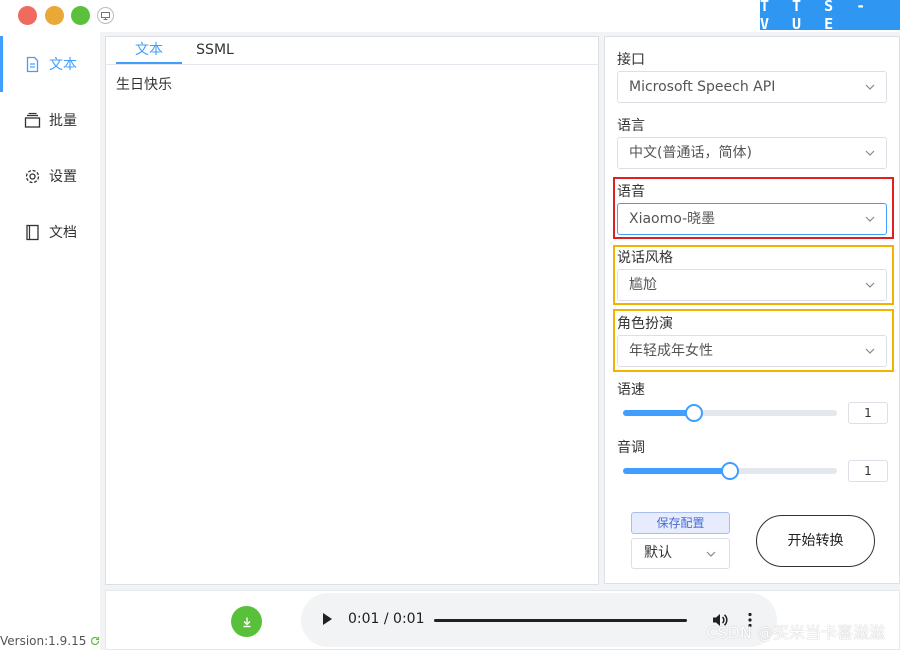  What do you see at coordinates (352, 51) in the screenshot?
I see `editor-tabs: 文本 SSML` at bounding box center [352, 51].